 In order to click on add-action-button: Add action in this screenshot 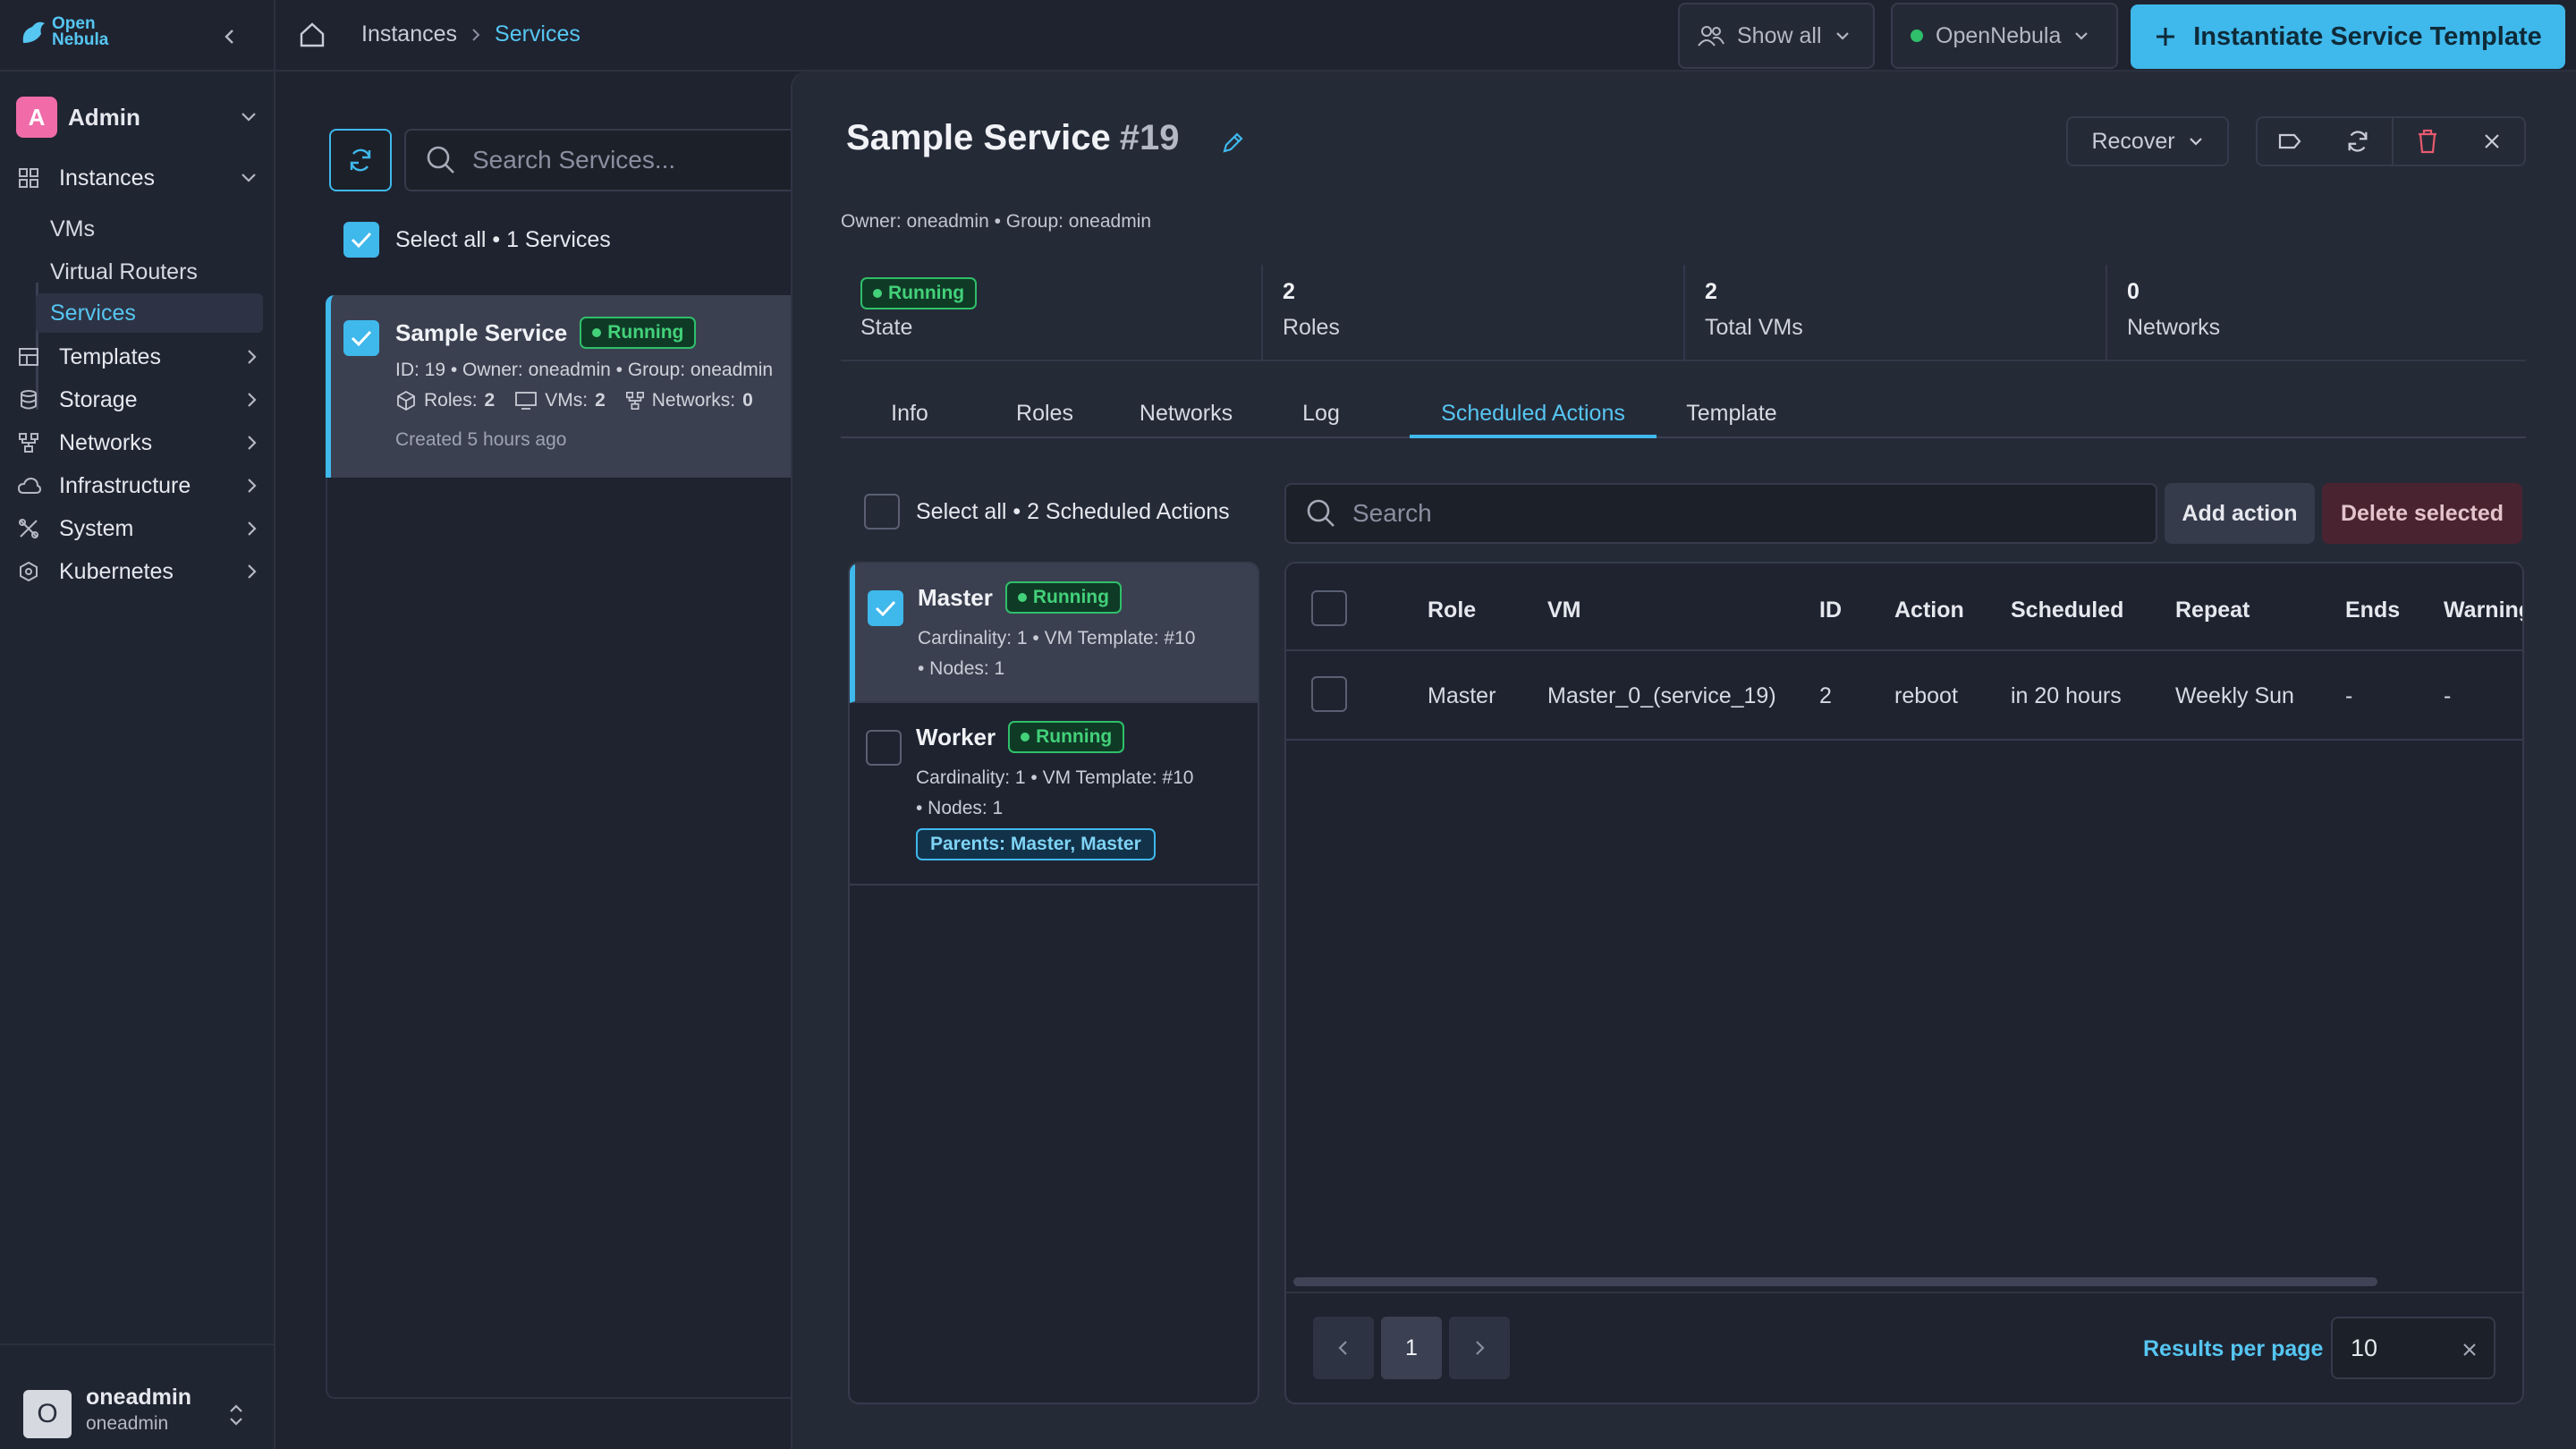, I will do `click(2240, 513)`.